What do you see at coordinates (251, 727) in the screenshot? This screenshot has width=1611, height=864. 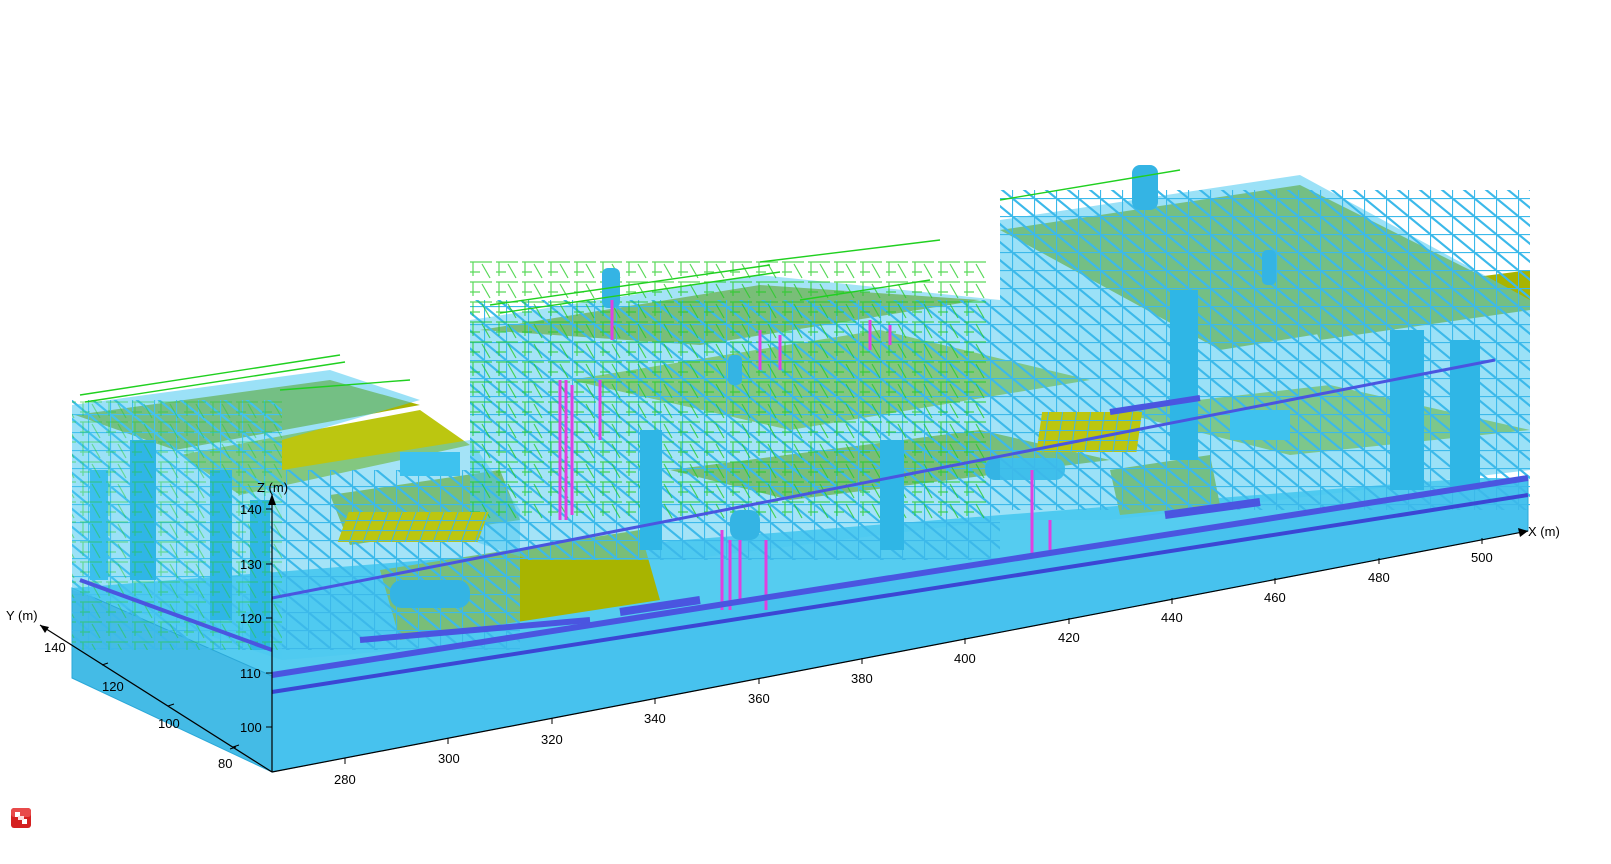 I see `z-tick-label: 100` at bounding box center [251, 727].